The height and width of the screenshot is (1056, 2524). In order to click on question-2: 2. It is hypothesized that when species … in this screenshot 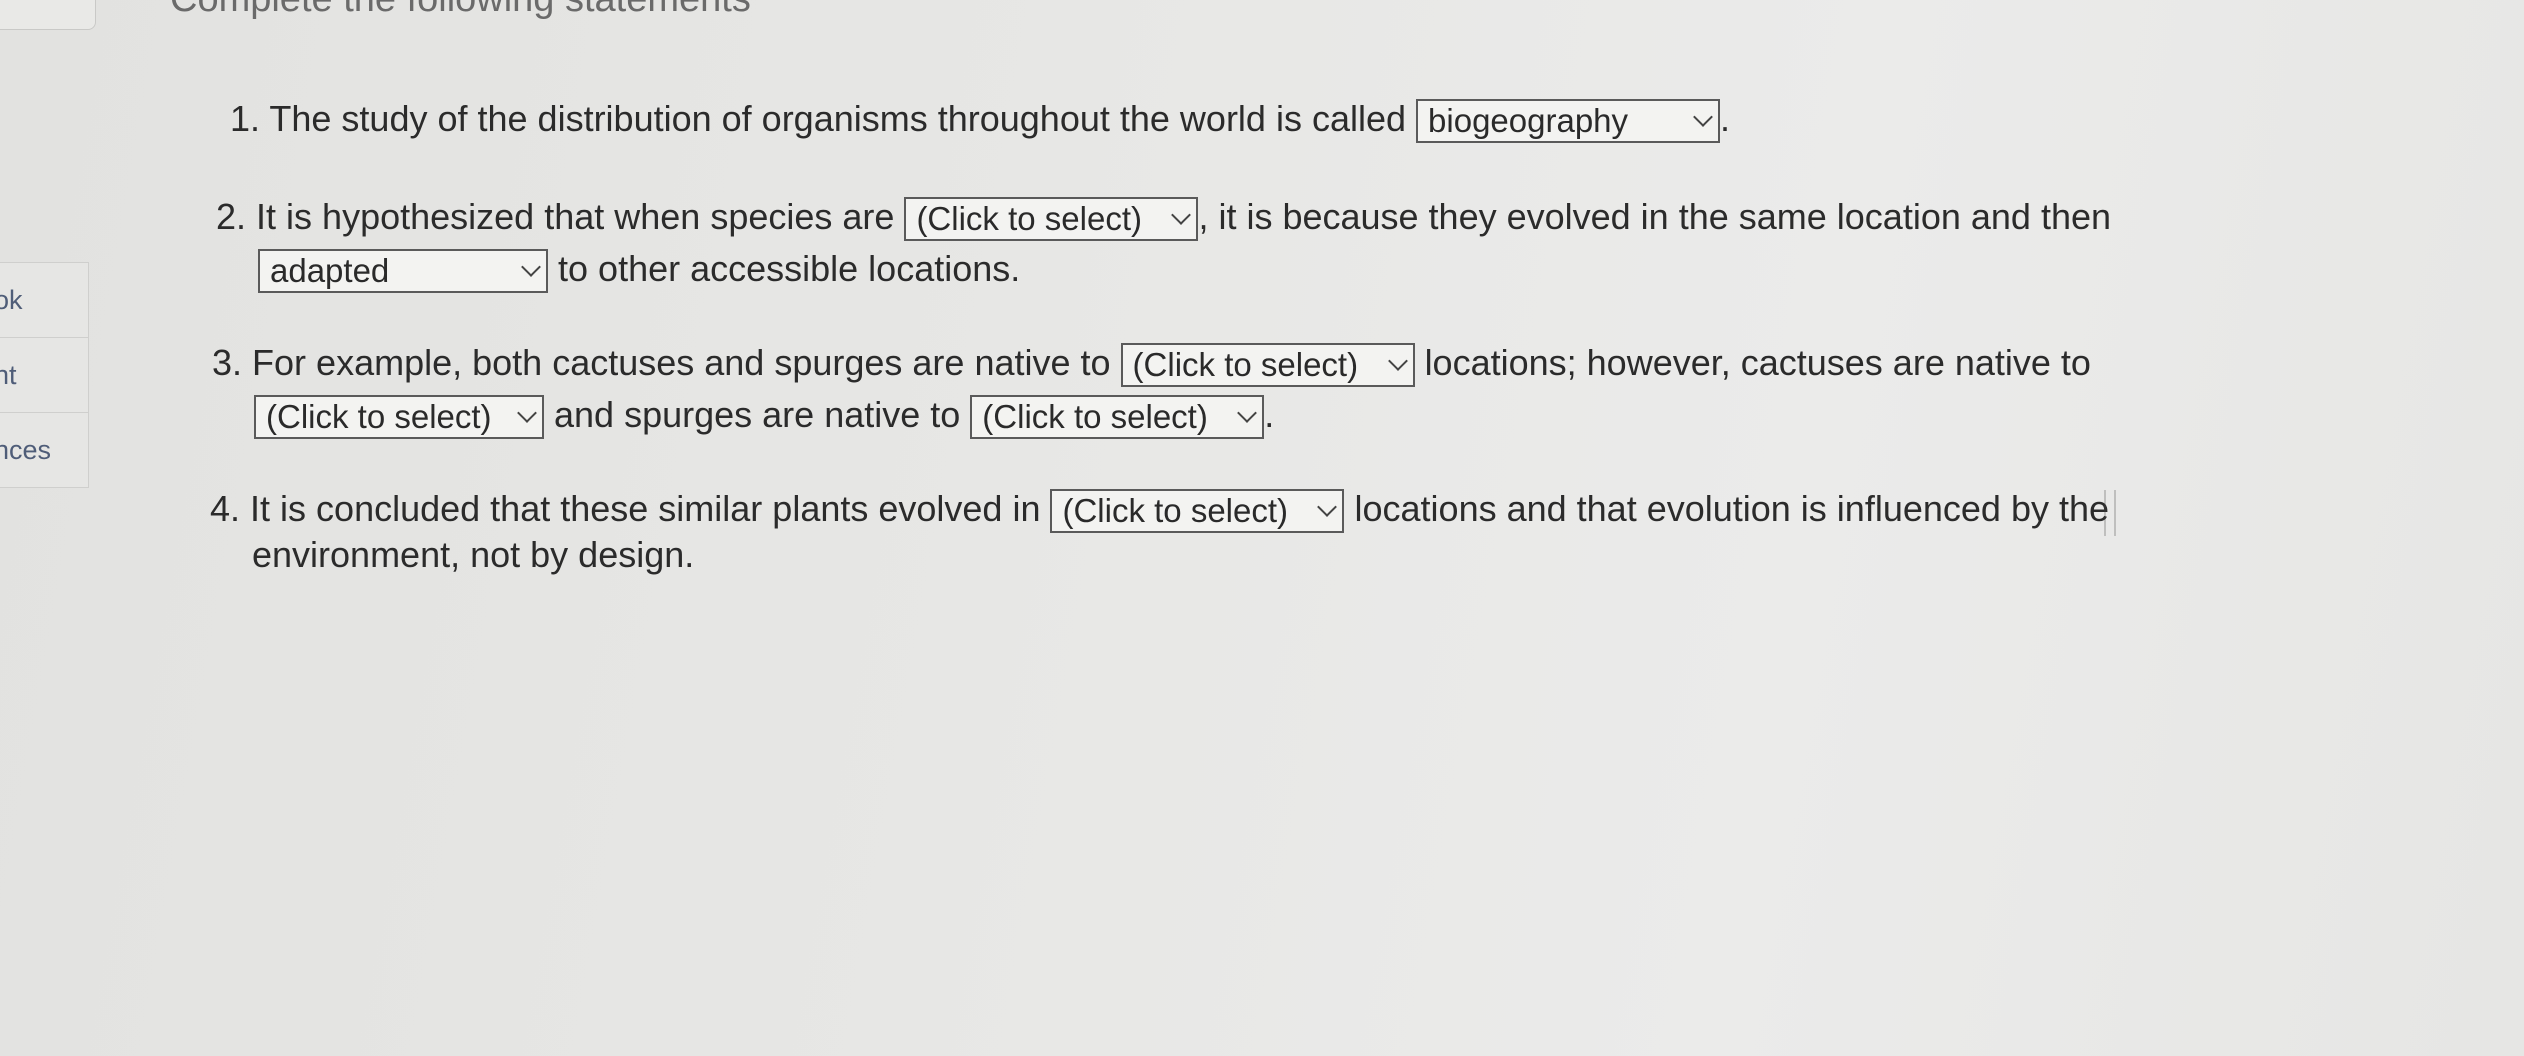, I will do `click(1163, 217)`.